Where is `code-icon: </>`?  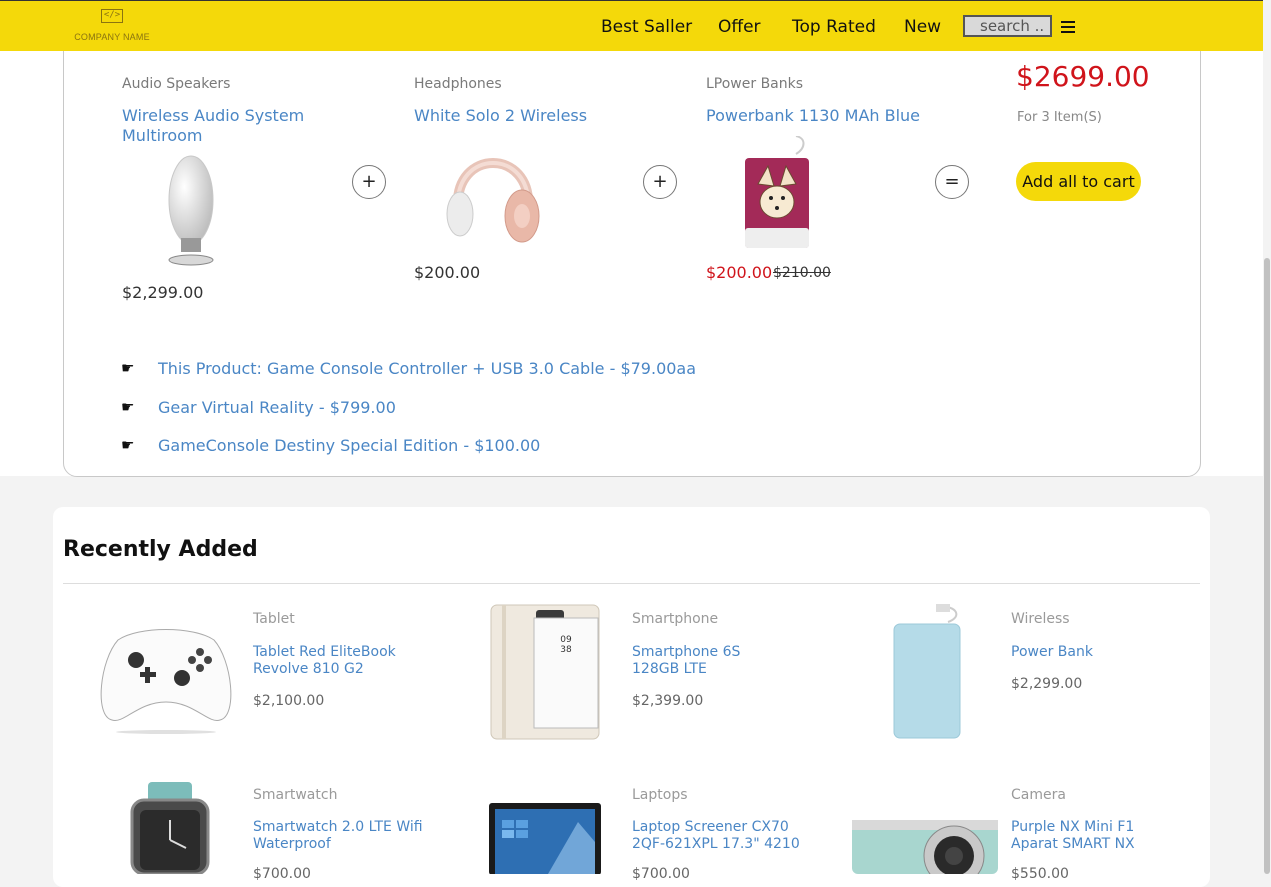 code-icon: </> is located at coordinates (112, 16).